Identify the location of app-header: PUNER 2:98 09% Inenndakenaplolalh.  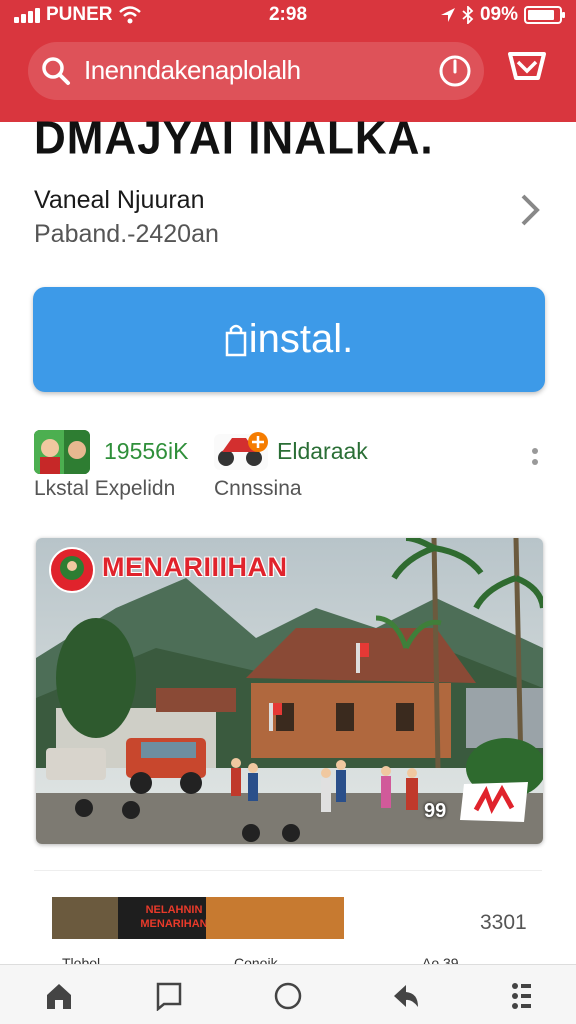
(288, 61).